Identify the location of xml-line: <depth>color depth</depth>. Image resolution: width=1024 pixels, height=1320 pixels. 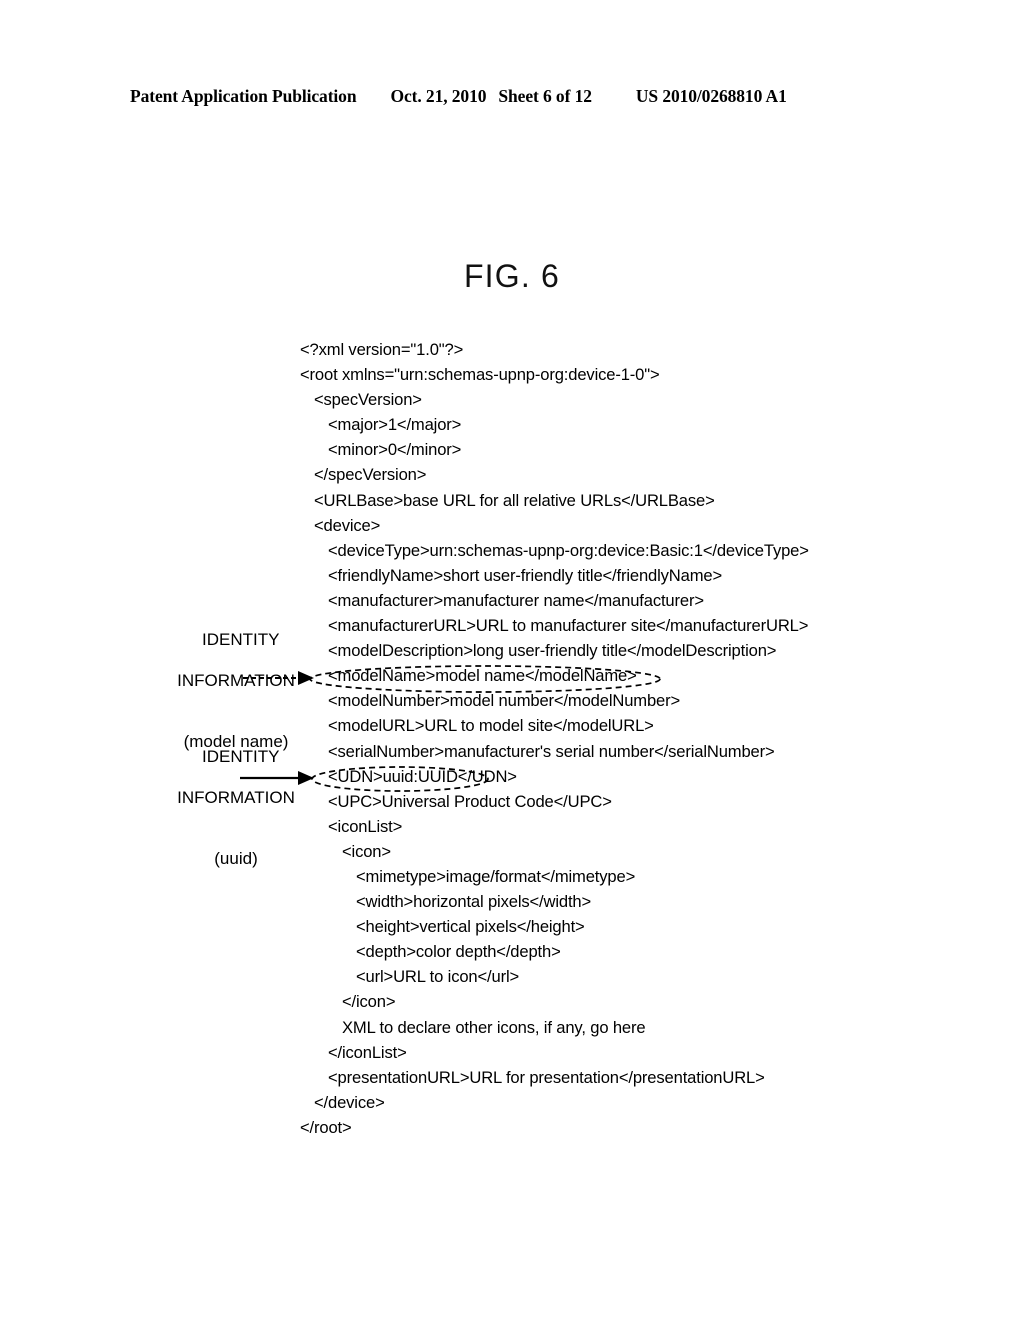
(458, 952).